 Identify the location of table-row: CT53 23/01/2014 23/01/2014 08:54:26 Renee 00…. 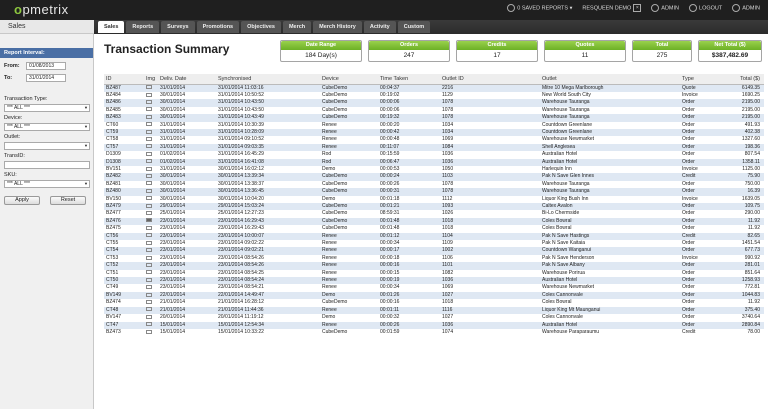
(434, 258).